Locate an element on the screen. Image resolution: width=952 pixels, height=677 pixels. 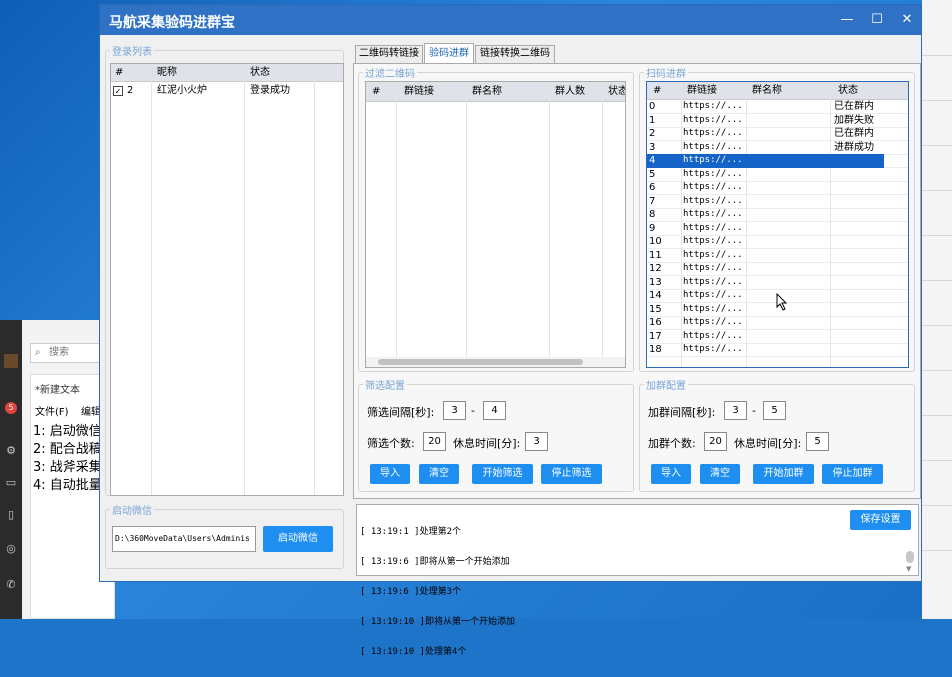
table-row: 1 https://... 加群失败 is located at coordinates (777, 121).